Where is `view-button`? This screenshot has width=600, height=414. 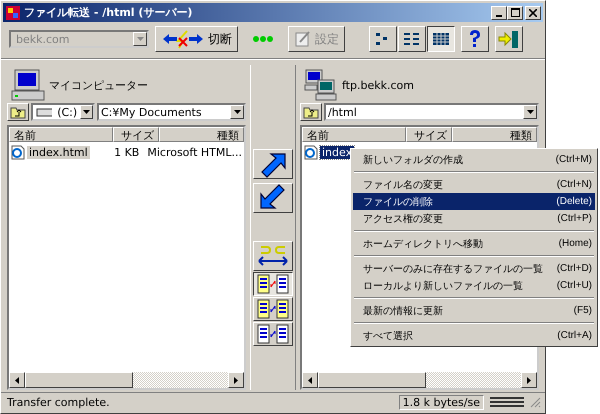
view-button is located at coordinates (441, 39).